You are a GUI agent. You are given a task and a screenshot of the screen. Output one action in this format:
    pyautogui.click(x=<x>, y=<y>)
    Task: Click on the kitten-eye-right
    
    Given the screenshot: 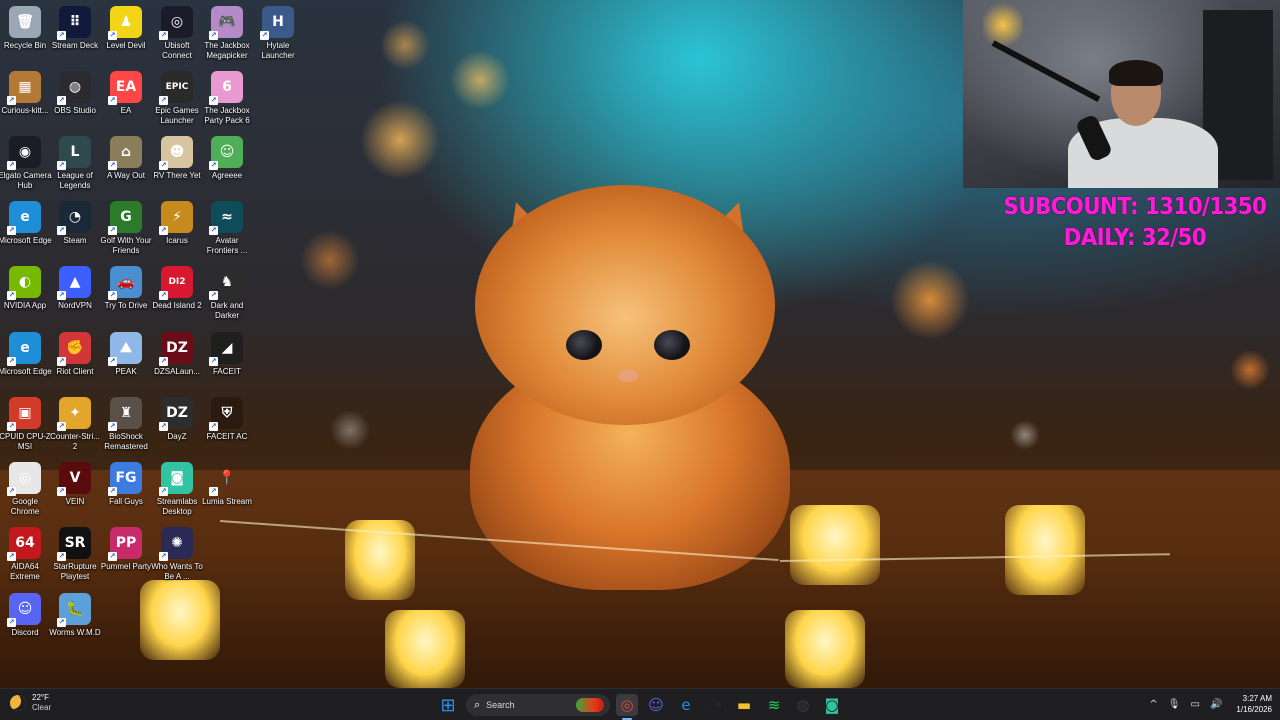 What is the action you would take?
    pyautogui.click(x=672, y=345)
    